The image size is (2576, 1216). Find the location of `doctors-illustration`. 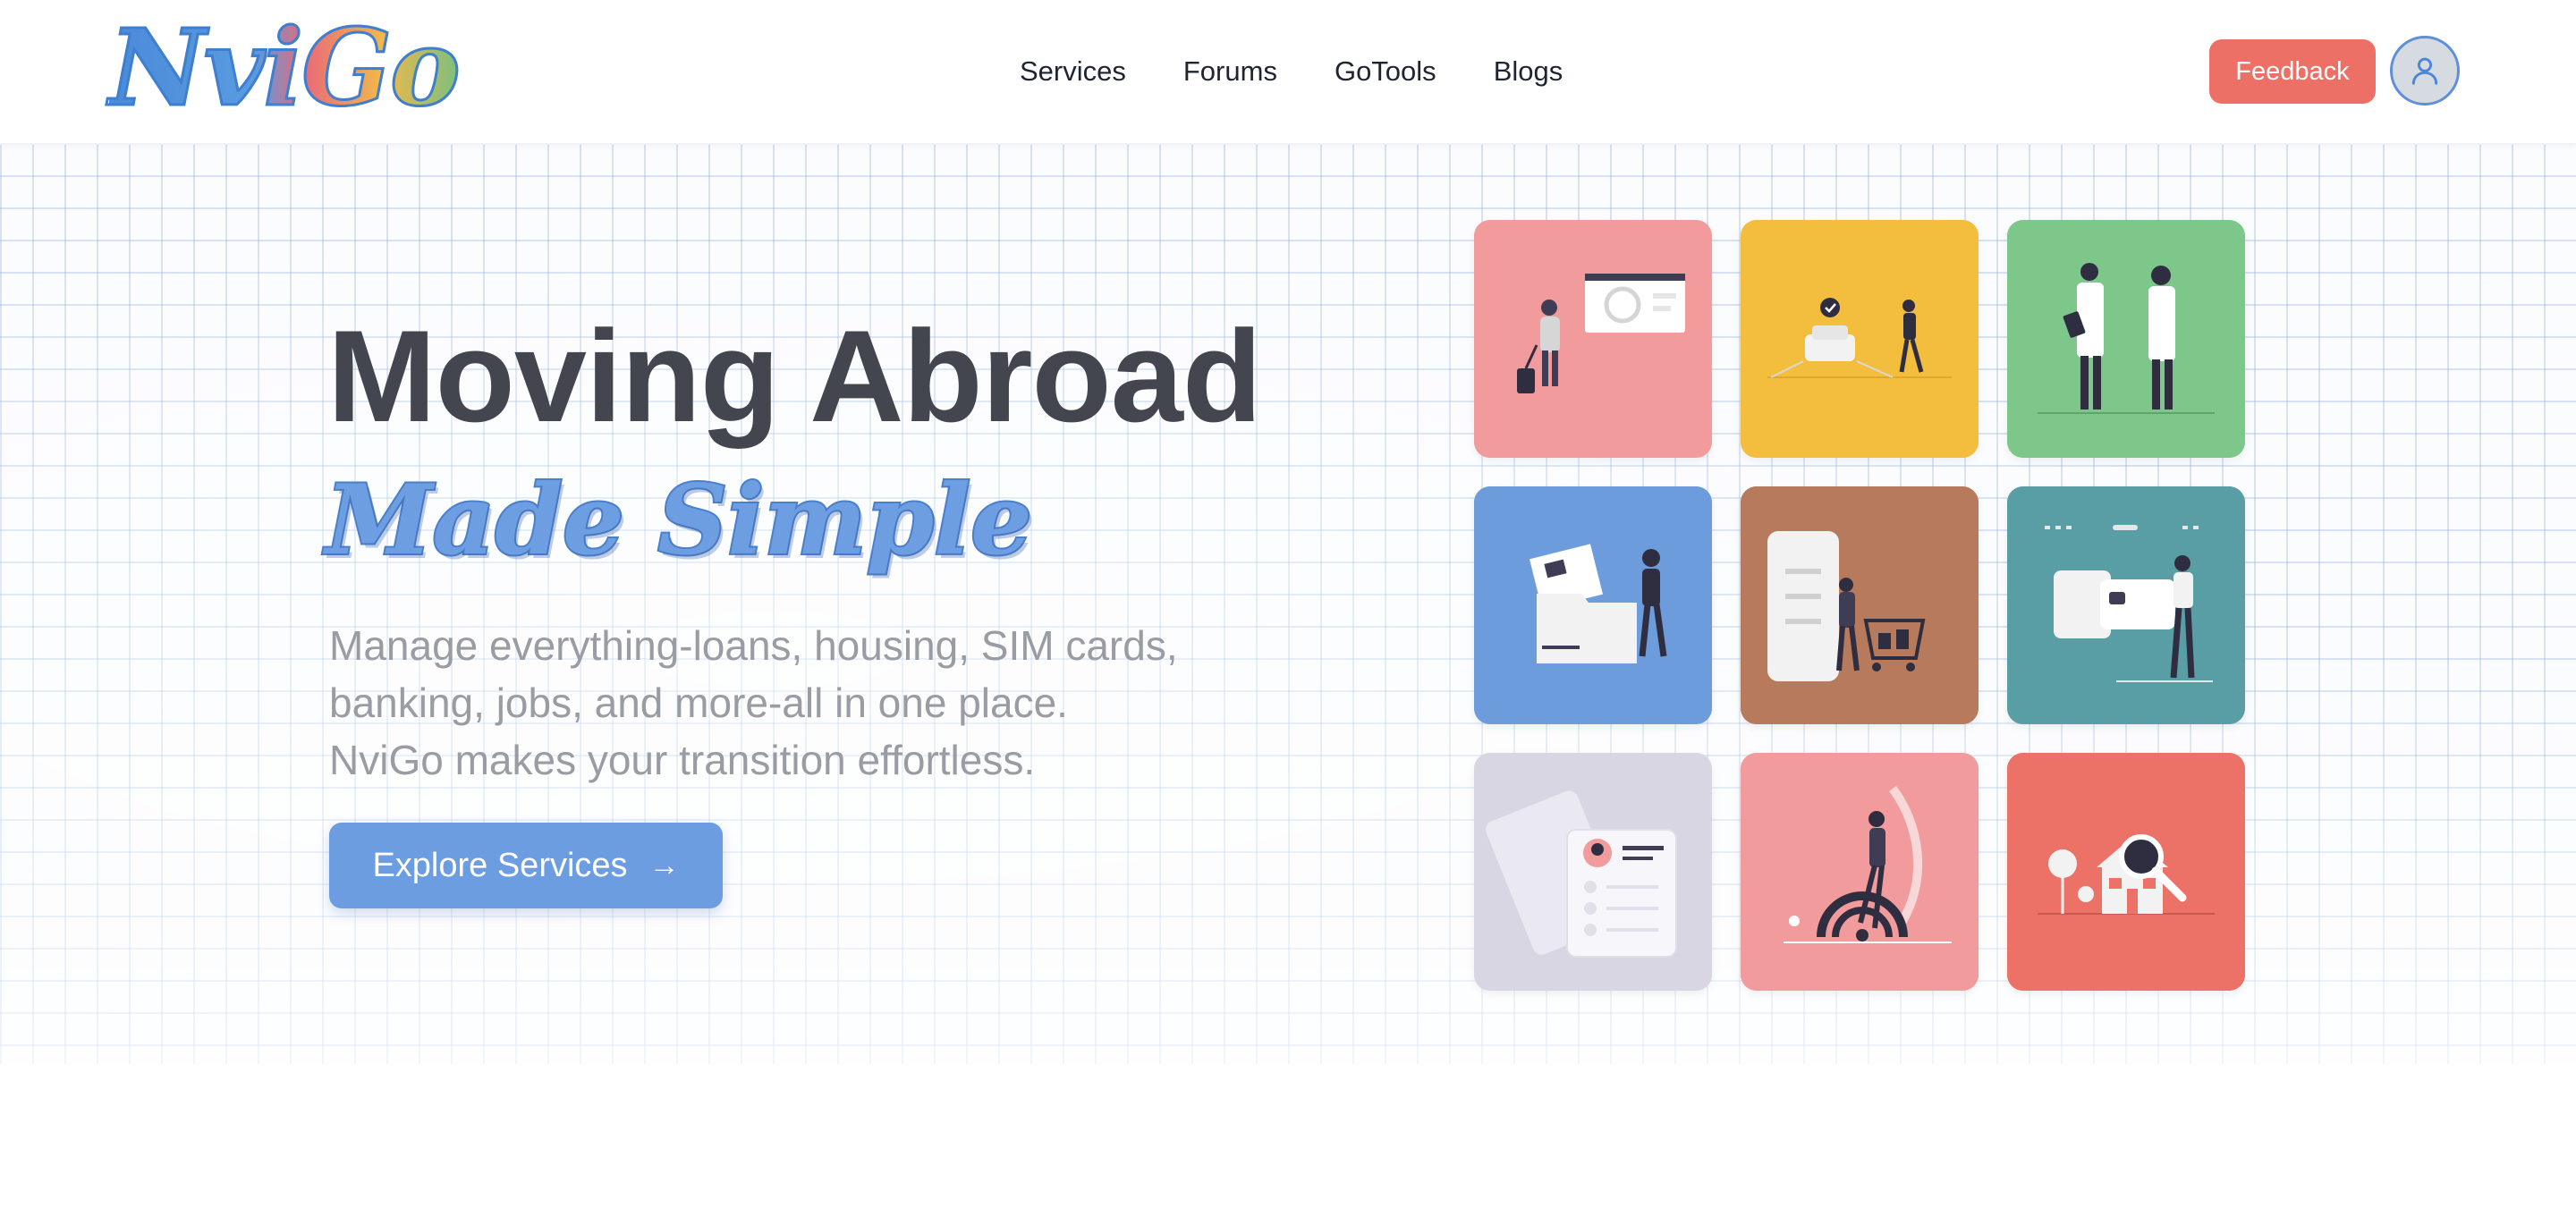

doctors-illustration is located at coordinates (2126, 339).